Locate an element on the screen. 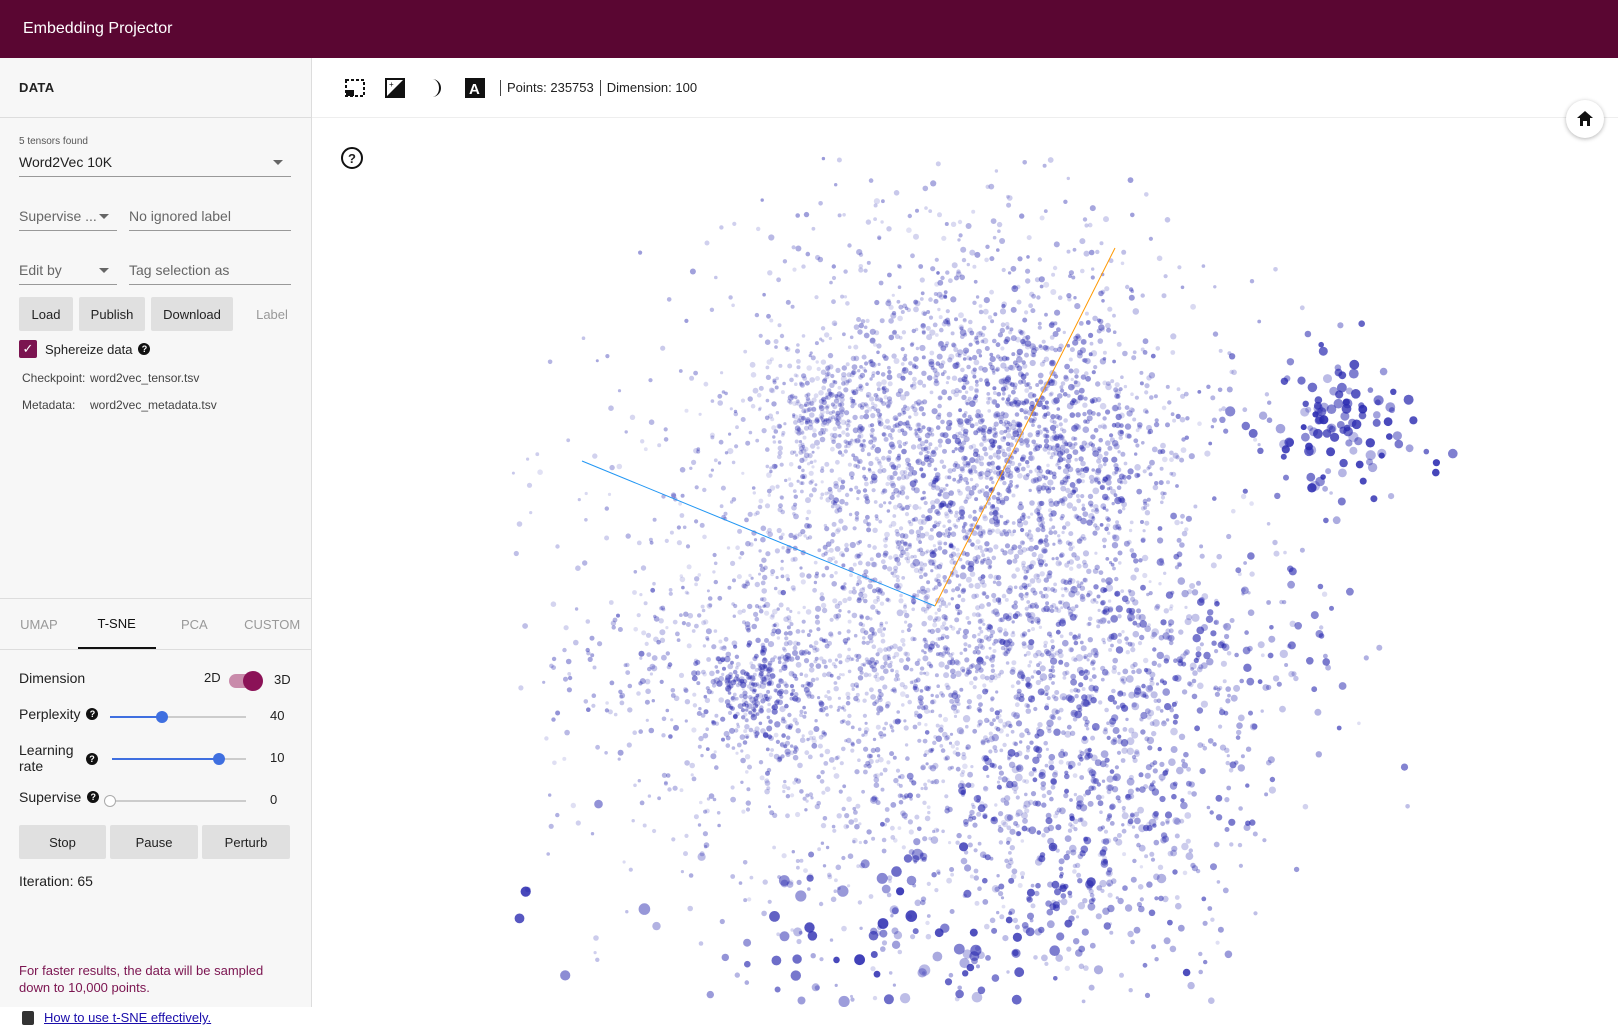  help-icon: ? is located at coordinates (92, 759).